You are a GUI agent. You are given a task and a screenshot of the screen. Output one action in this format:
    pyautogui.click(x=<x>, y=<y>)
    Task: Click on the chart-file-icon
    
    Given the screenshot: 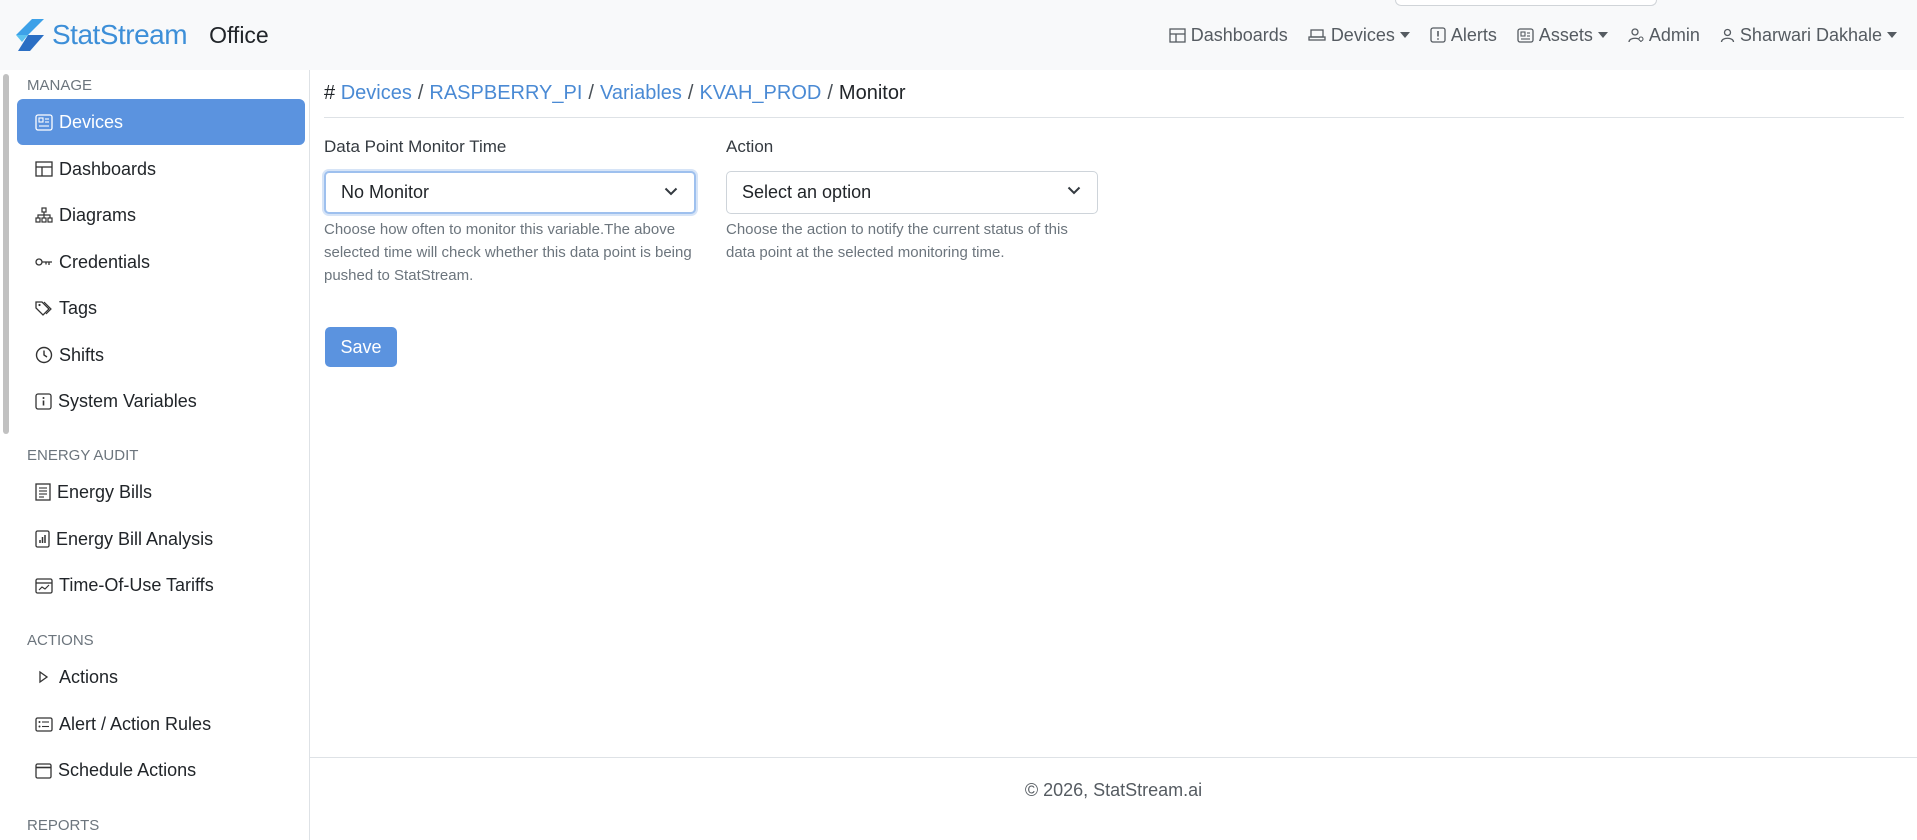 What is the action you would take?
    pyautogui.click(x=42, y=539)
    